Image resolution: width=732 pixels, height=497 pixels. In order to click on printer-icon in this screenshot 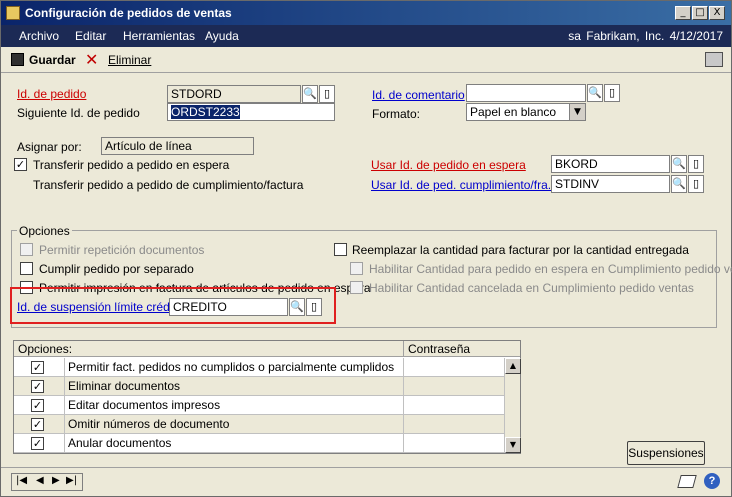, I will do `click(714, 59)`.